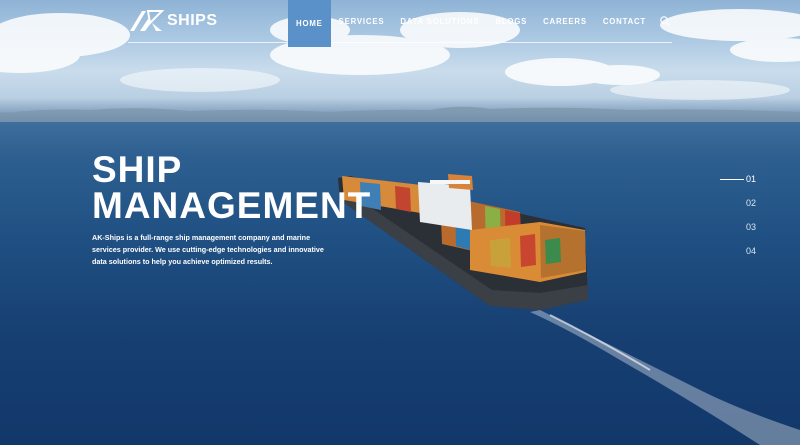 This screenshot has width=800, height=445. Describe the element at coordinates (137, 169) in the screenshot. I see `hero-title-line1: SHIP` at that location.